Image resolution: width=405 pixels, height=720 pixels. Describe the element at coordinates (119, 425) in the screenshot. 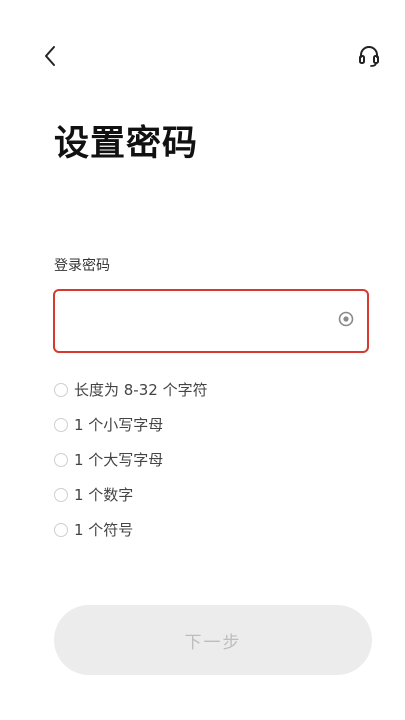

I see `rule-text: 1 个小写字母` at that location.